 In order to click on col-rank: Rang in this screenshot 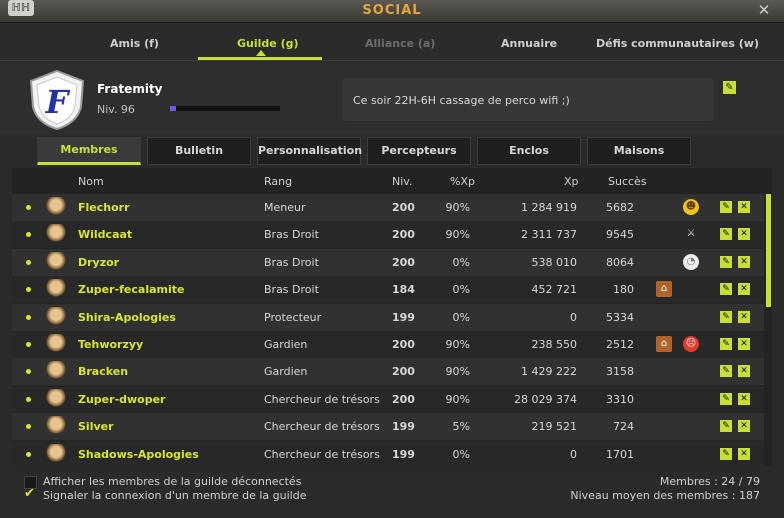, I will do `click(278, 181)`.